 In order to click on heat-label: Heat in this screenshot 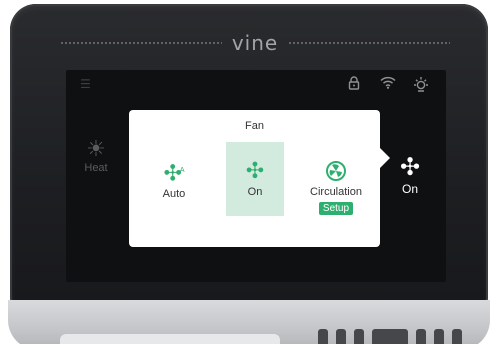, I will do `click(96, 168)`.